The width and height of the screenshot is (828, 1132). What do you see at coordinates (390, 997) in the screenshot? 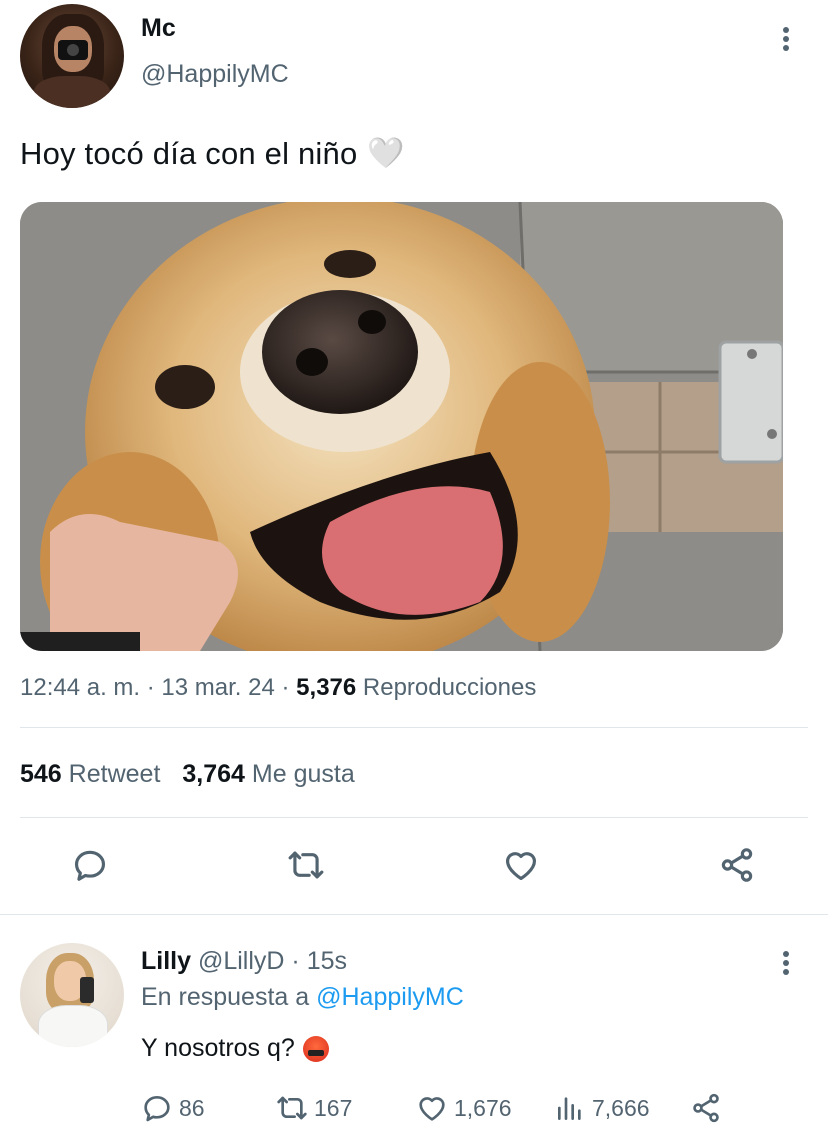
I see `replying-to-mention: @HappilyMC` at bounding box center [390, 997].